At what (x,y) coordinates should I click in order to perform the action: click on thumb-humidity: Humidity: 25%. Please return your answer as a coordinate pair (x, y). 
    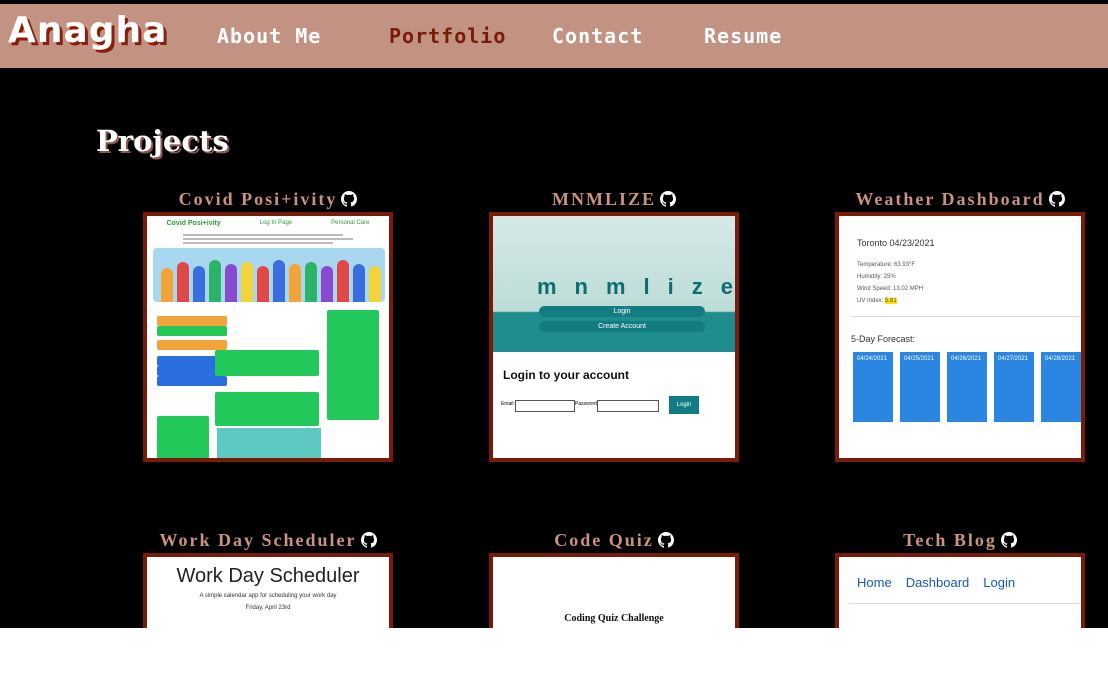
    Looking at the image, I should click on (876, 277).